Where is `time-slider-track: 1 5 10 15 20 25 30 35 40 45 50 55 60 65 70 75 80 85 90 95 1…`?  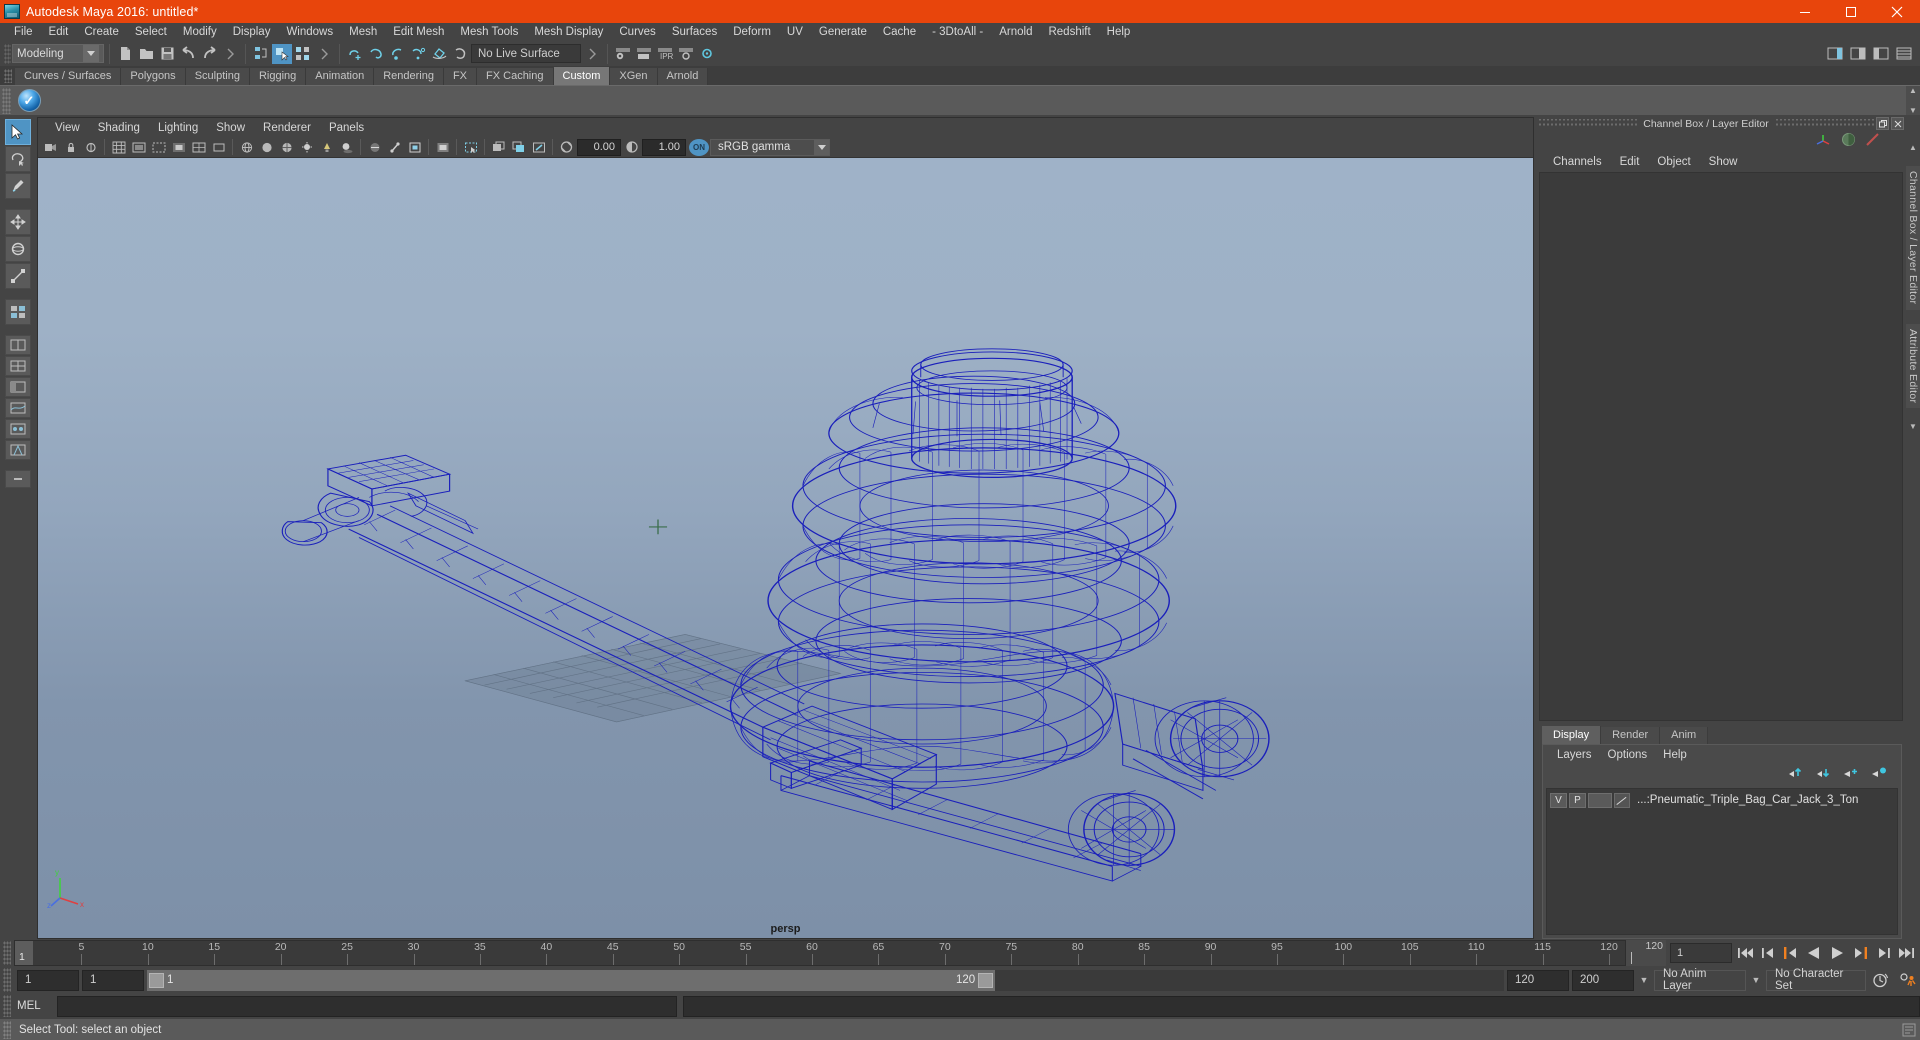
time-slider-track: 1 5 10 15 20 25 30 35 40 45 50 55 60 65 70 75 80 85 90 95 1… is located at coordinates (820, 953).